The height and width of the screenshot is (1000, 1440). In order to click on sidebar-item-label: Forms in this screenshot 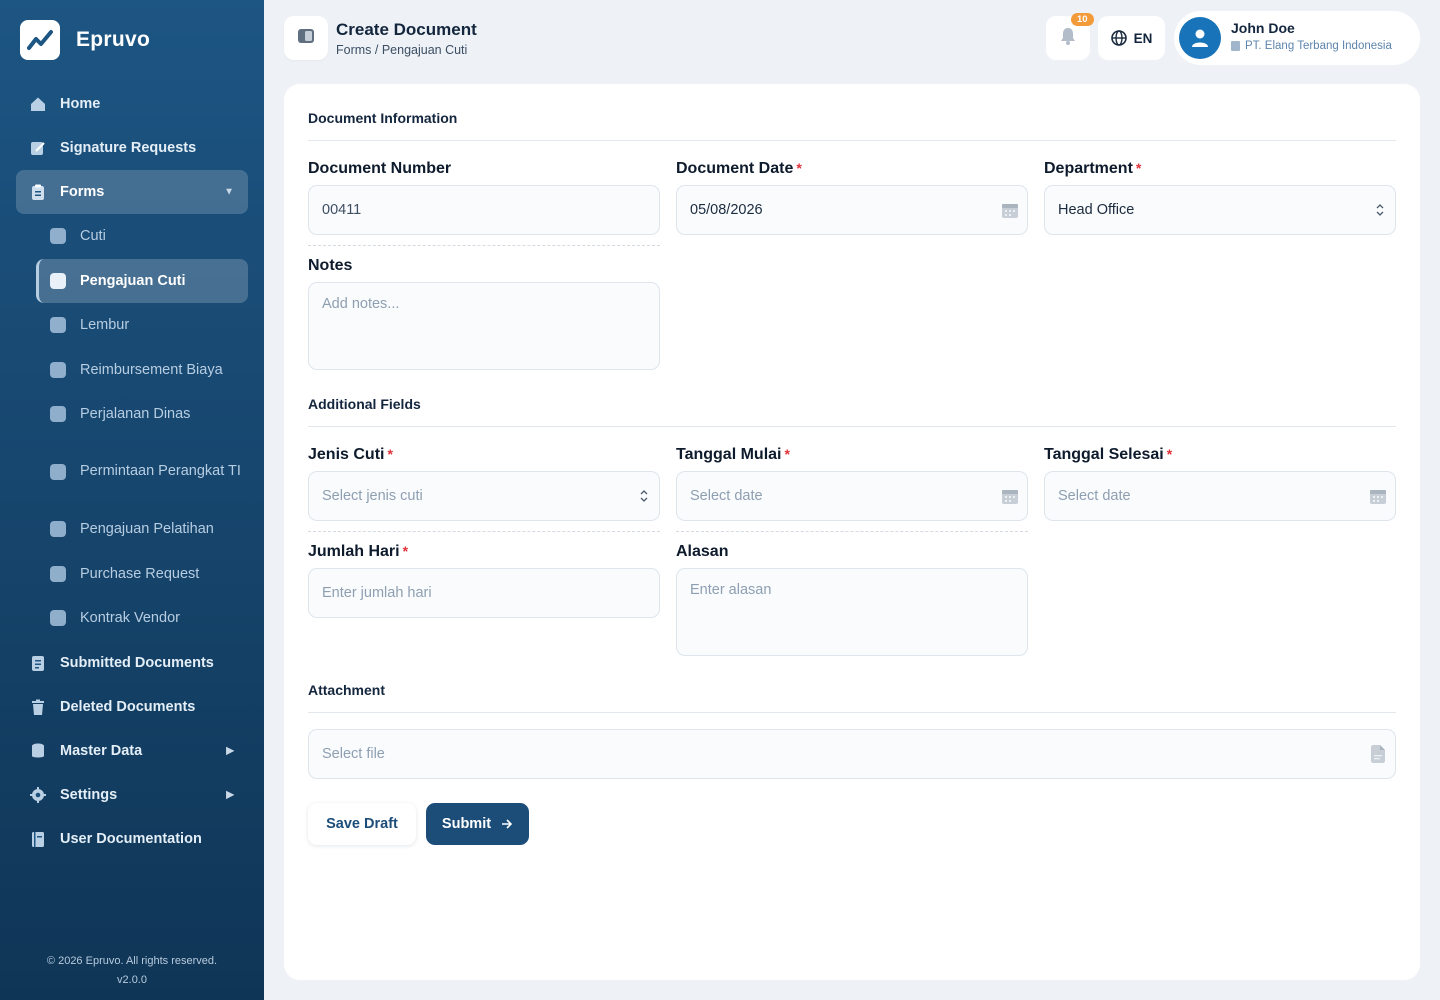, I will do `click(82, 192)`.